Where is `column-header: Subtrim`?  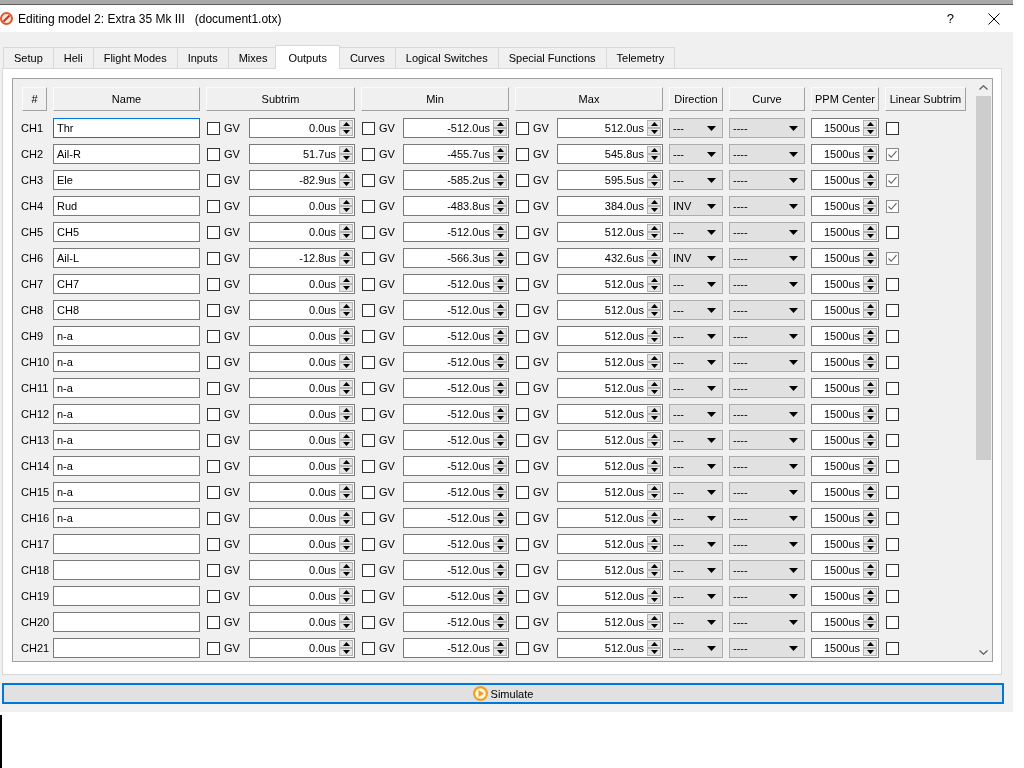
column-header: Subtrim is located at coordinates (280, 99).